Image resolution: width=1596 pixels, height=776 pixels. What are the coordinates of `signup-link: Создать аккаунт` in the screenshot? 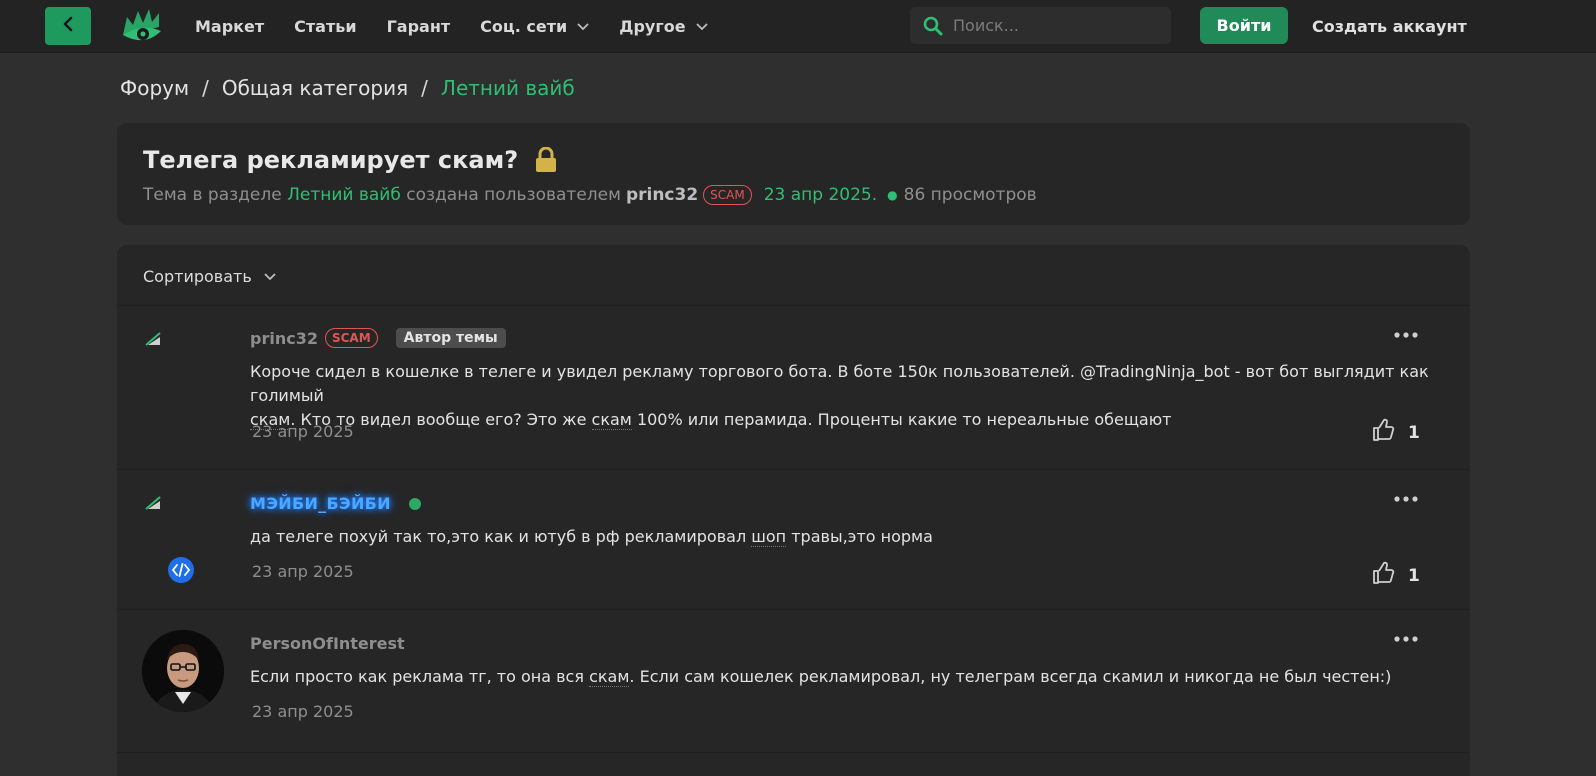 It's located at (1389, 26).